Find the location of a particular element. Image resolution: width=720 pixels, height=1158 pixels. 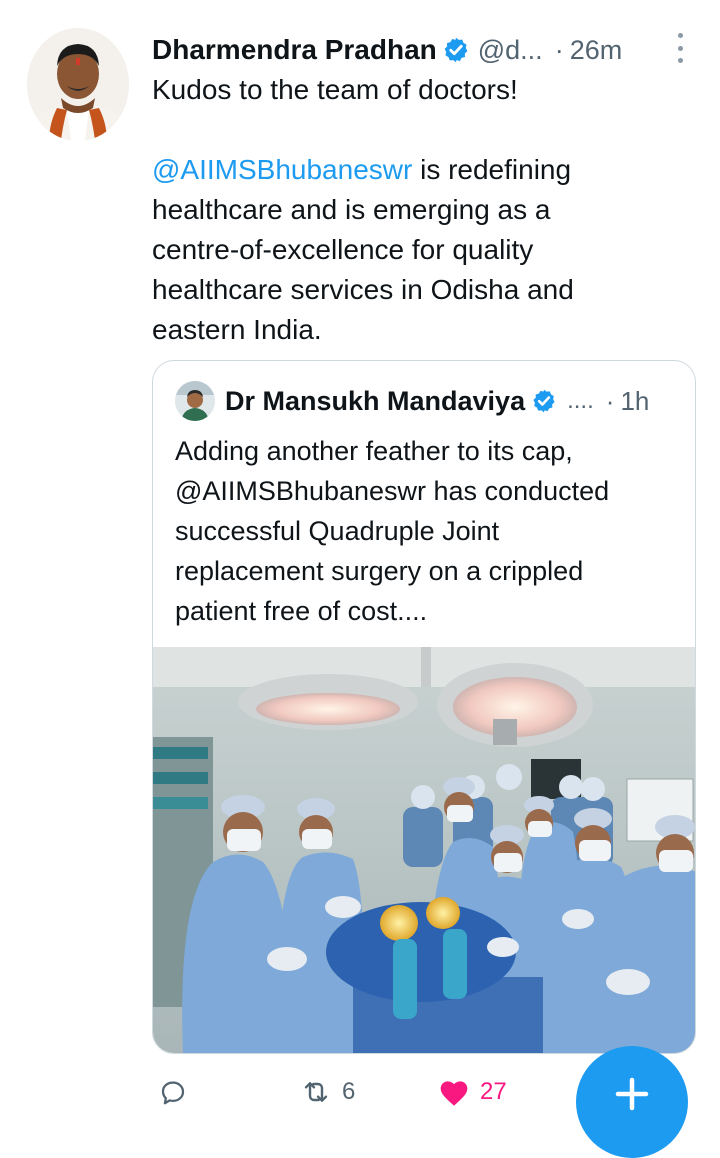

quoted-tweet-timestamp: 1h is located at coordinates (634, 401).